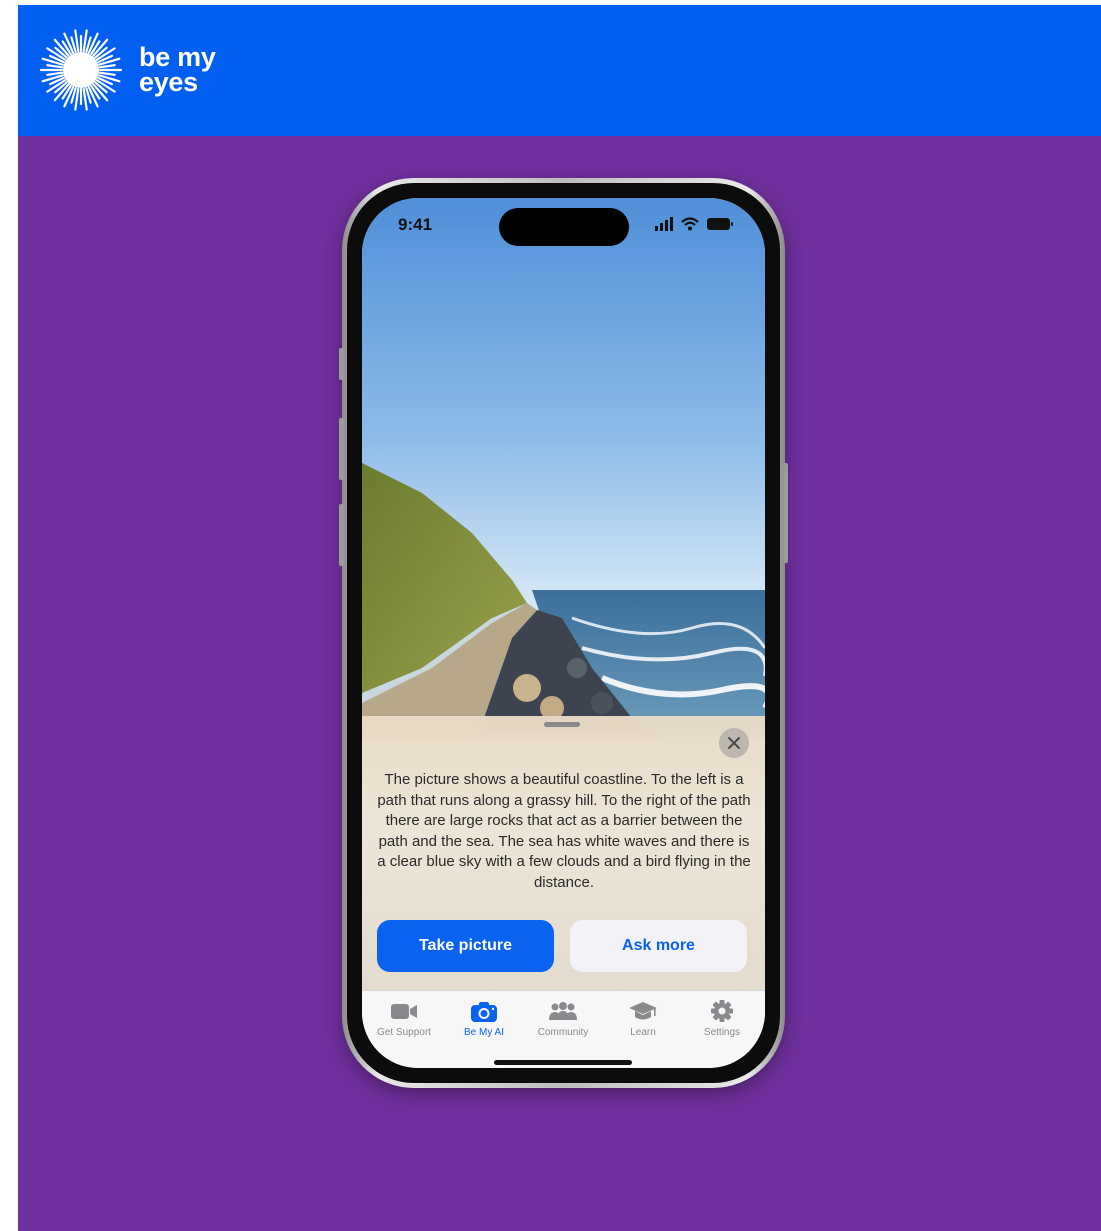 This screenshot has height=1231, width=1101. What do you see at coordinates (341, 535) in the screenshot?
I see `volume-down-button` at bounding box center [341, 535].